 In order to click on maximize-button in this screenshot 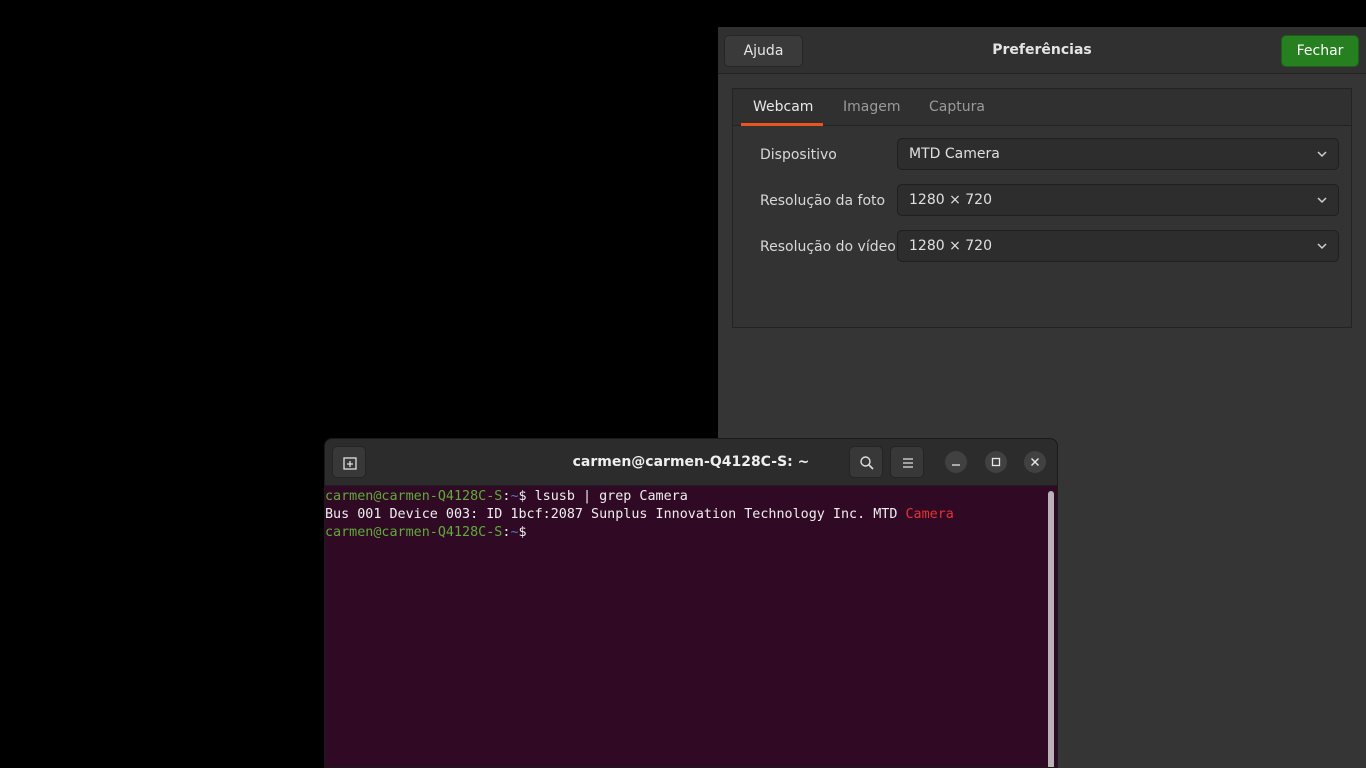, I will do `click(996, 462)`.